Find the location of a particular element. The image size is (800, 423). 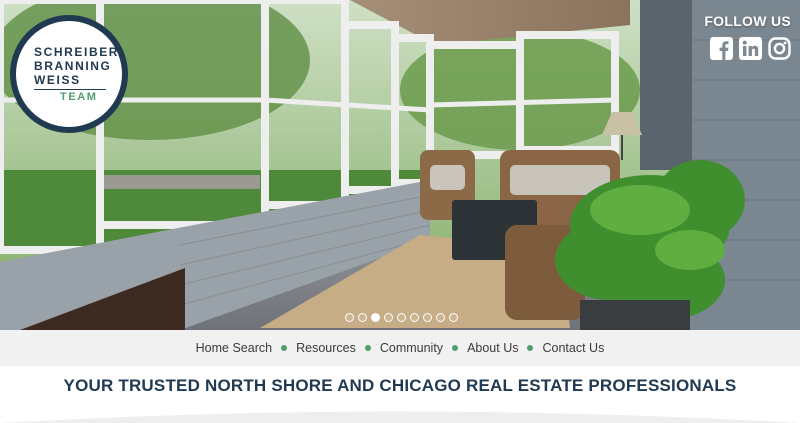

nav-item-about-us: About Us is located at coordinates (492, 348).